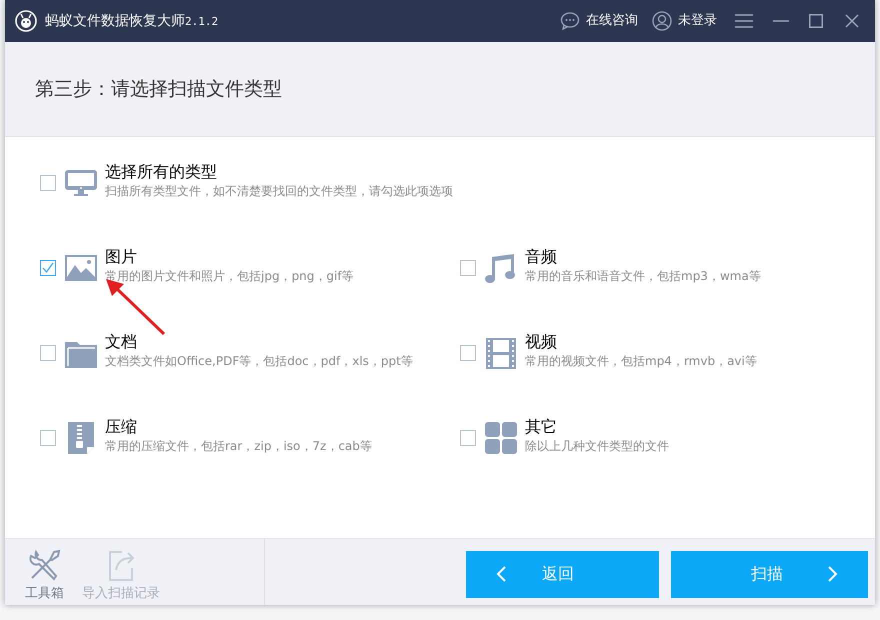 Image resolution: width=880 pixels, height=620 pixels. What do you see at coordinates (833, 574) in the screenshot?
I see `chevron-right-icon` at bounding box center [833, 574].